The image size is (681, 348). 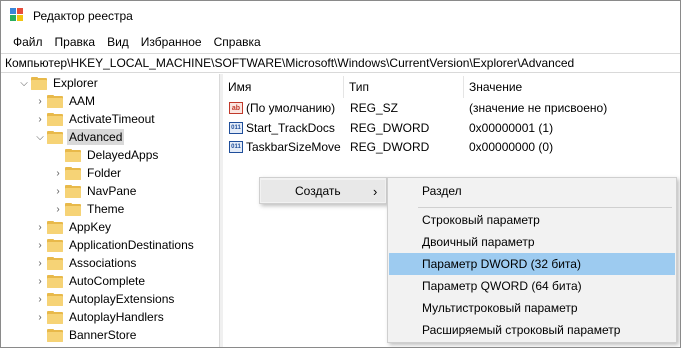 I want to click on tree-item-applicationdestinations: › ApplicationDestinations, so click(x=114, y=245).